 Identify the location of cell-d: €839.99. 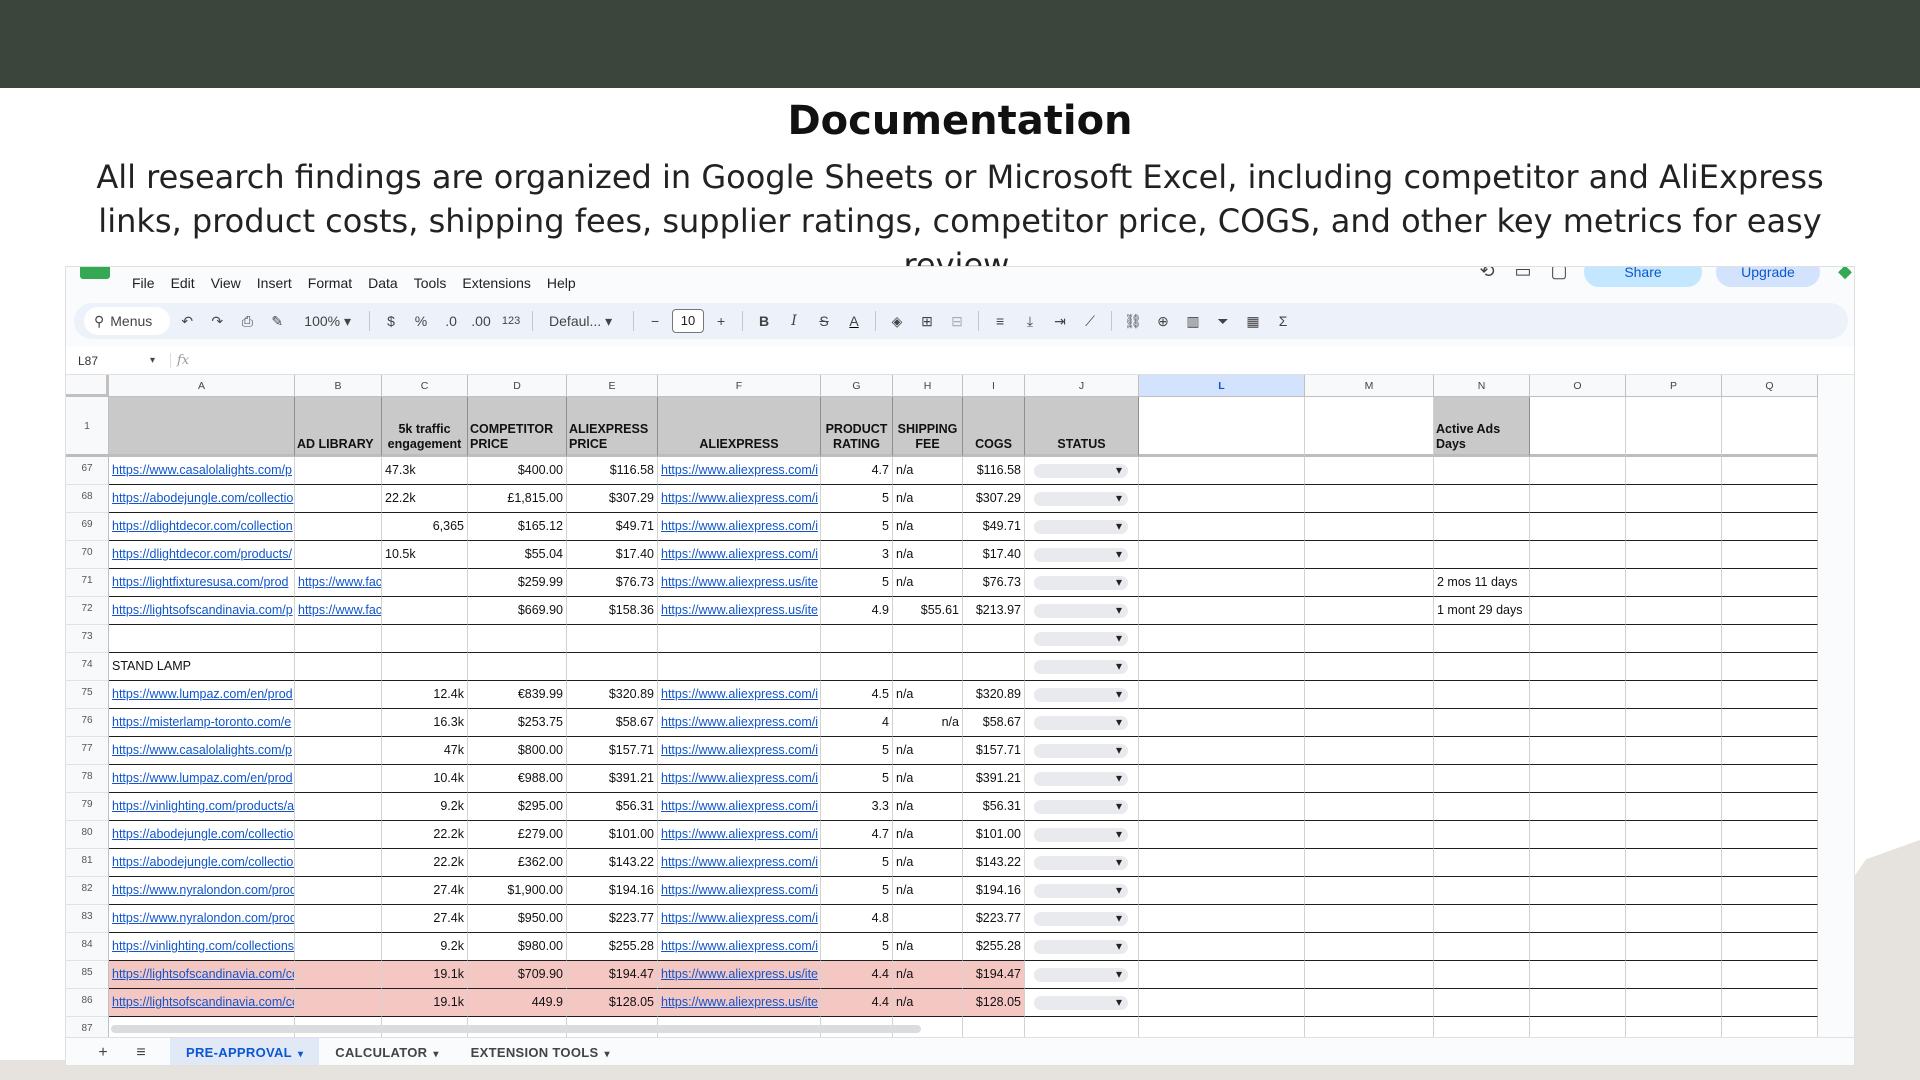
(517, 695).